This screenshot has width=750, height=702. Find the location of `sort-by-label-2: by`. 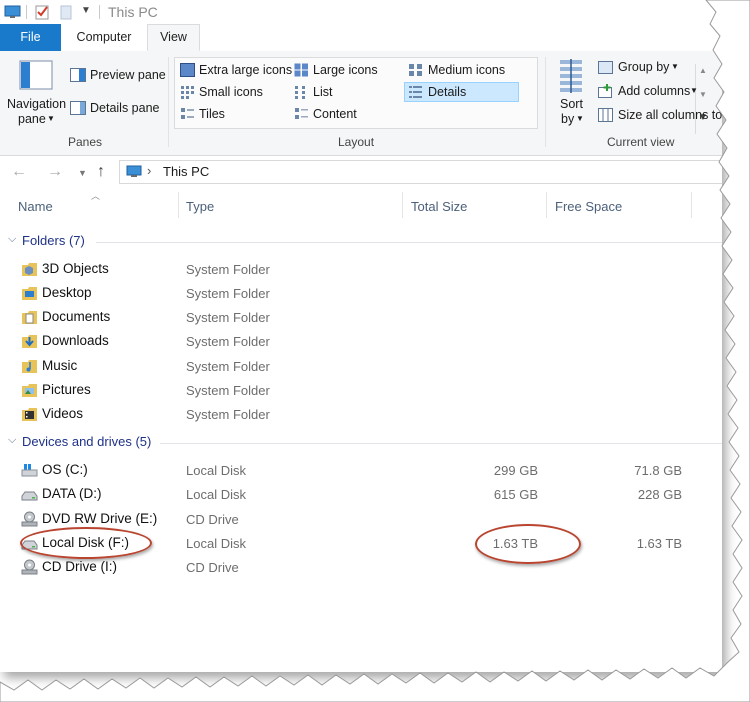

sort-by-label-2: by is located at coordinates (567, 119).